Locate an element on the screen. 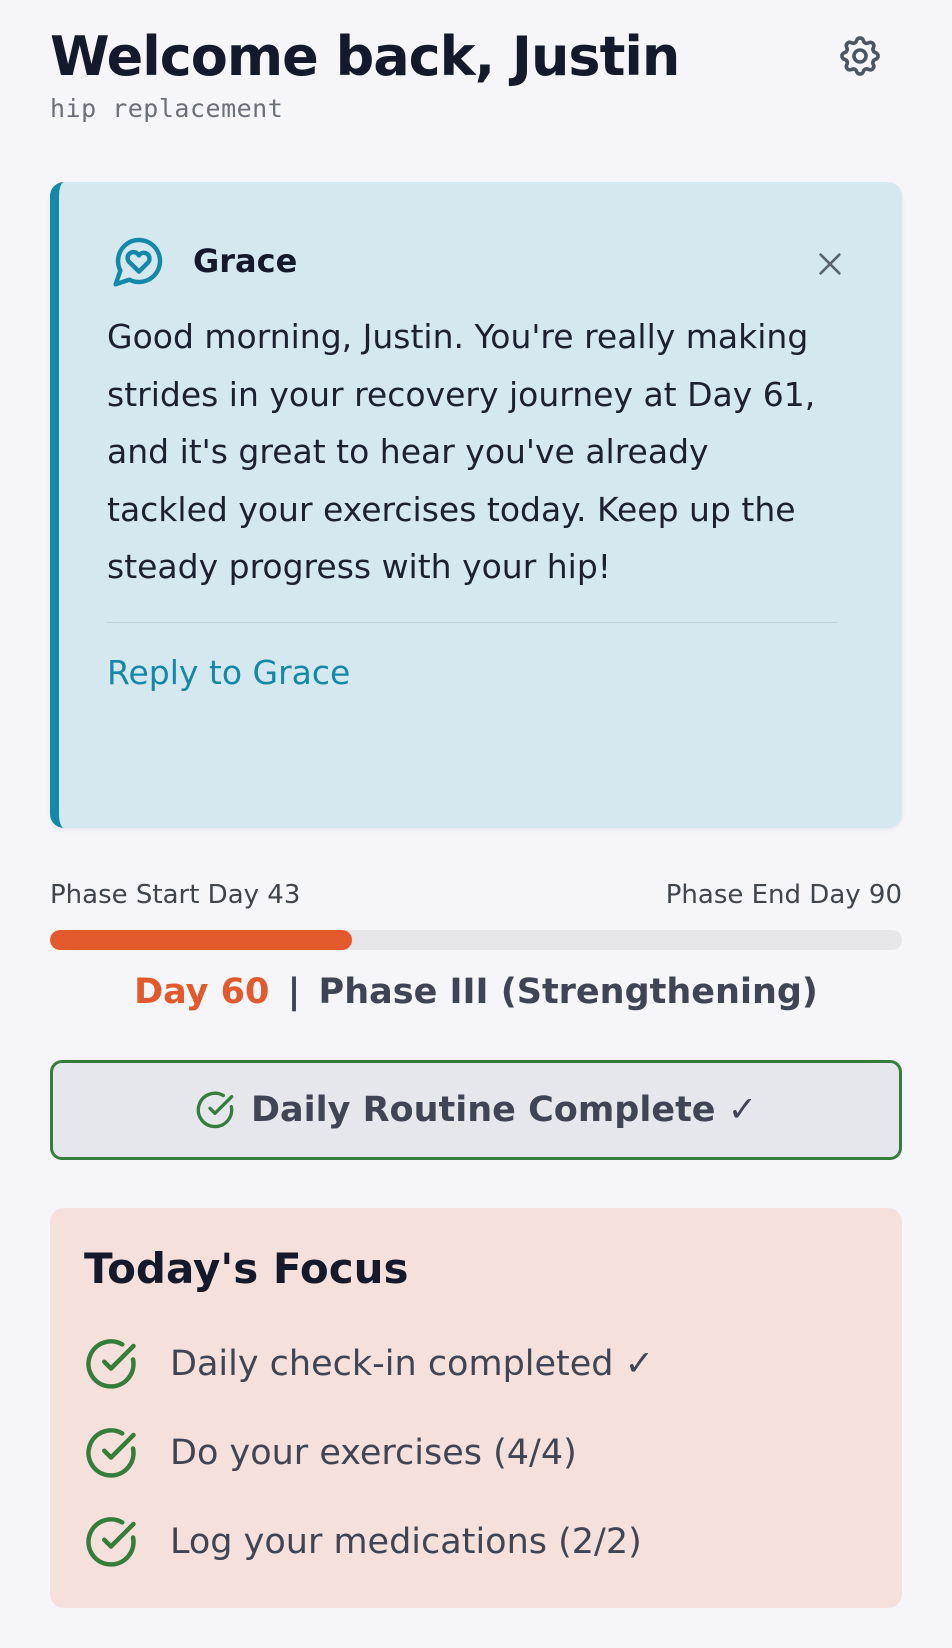 Image resolution: width=952 pixels, height=1648 pixels. focus-item: Daily check-in completed ✓ is located at coordinates (476, 1363).